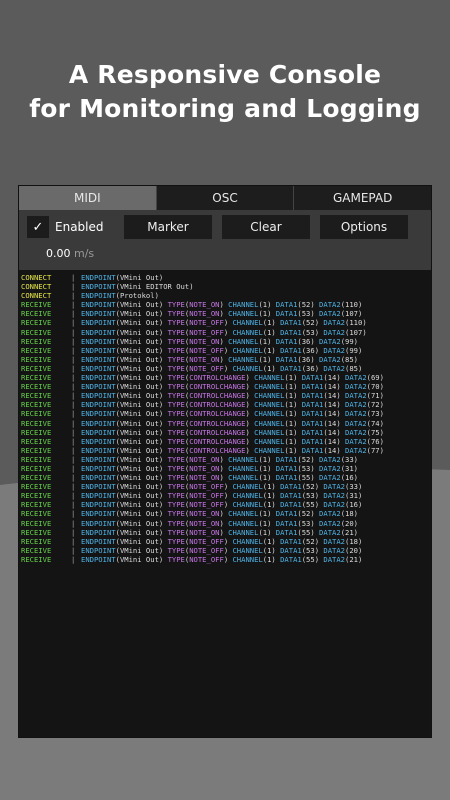 The image size is (450, 800). I want to click on log-data2-value: (110), so click(351, 305).